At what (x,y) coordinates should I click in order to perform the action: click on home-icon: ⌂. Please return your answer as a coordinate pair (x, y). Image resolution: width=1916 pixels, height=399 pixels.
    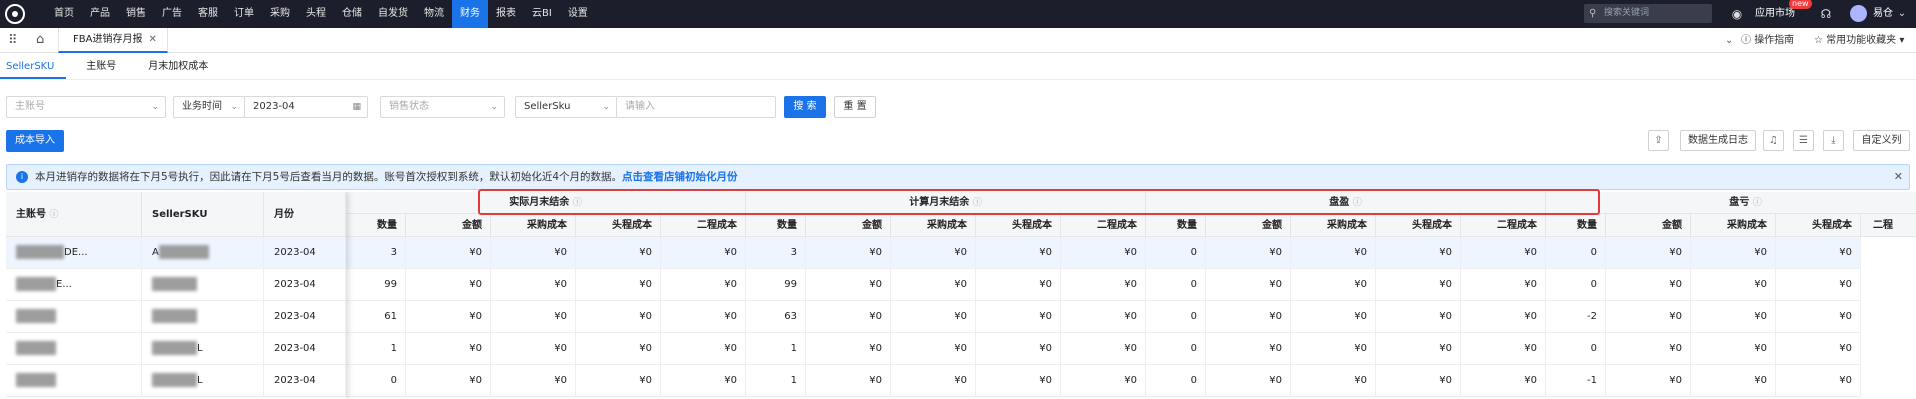
    Looking at the image, I should click on (40, 39).